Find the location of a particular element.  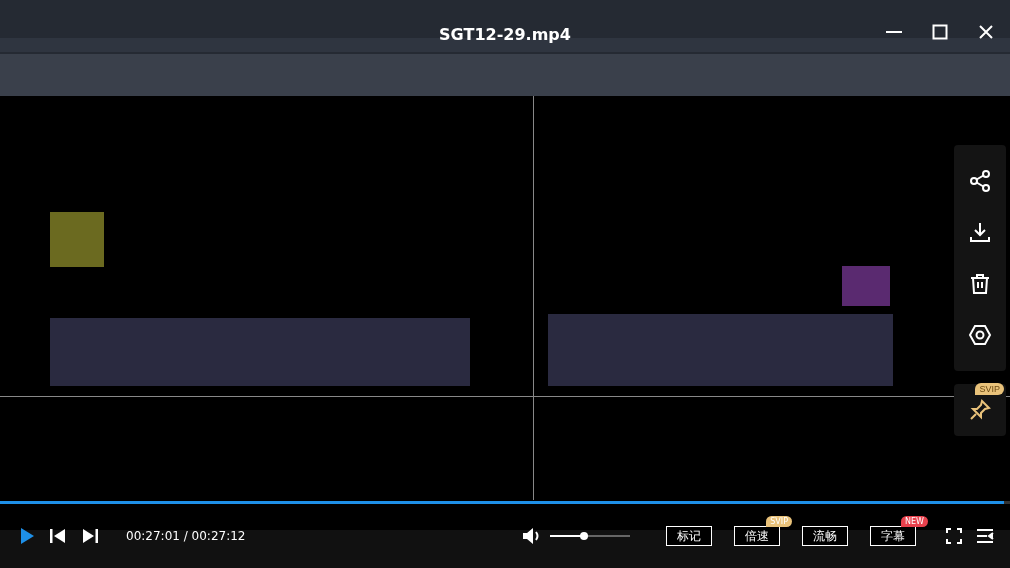

pin-button: SVIP is located at coordinates (980, 410).